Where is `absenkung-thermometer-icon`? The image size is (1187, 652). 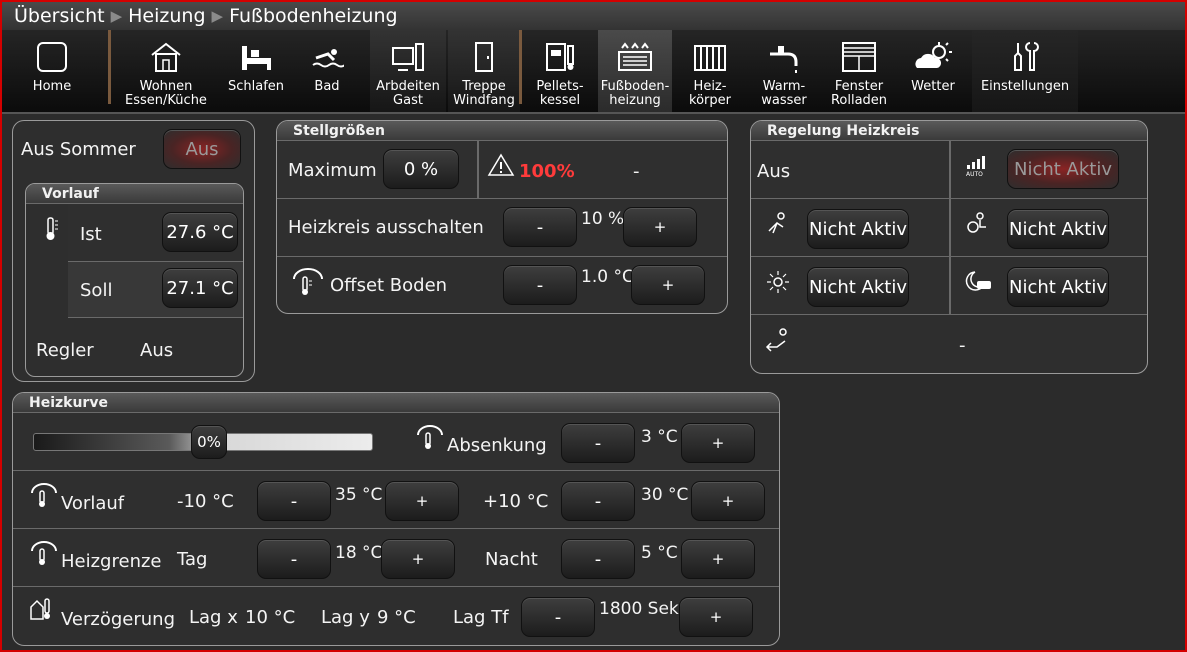
absenkung-thermometer-icon is located at coordinates (430, 437).